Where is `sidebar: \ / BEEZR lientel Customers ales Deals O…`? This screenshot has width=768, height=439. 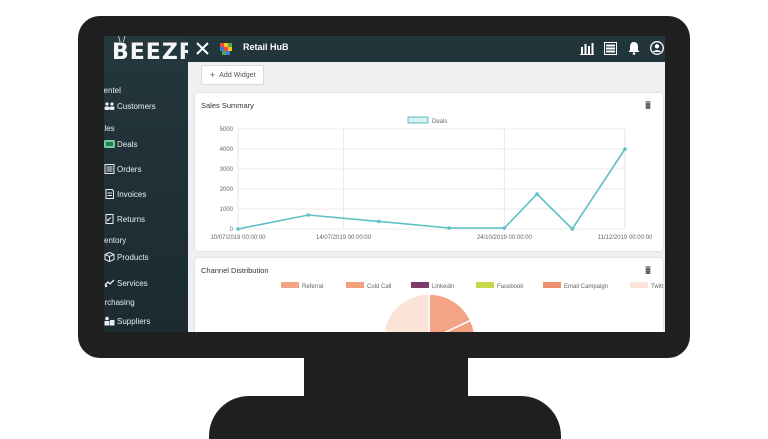 sidebar: \ / BEEZR lientel Customers ales Deals O… is located at coordinates (150, 184).